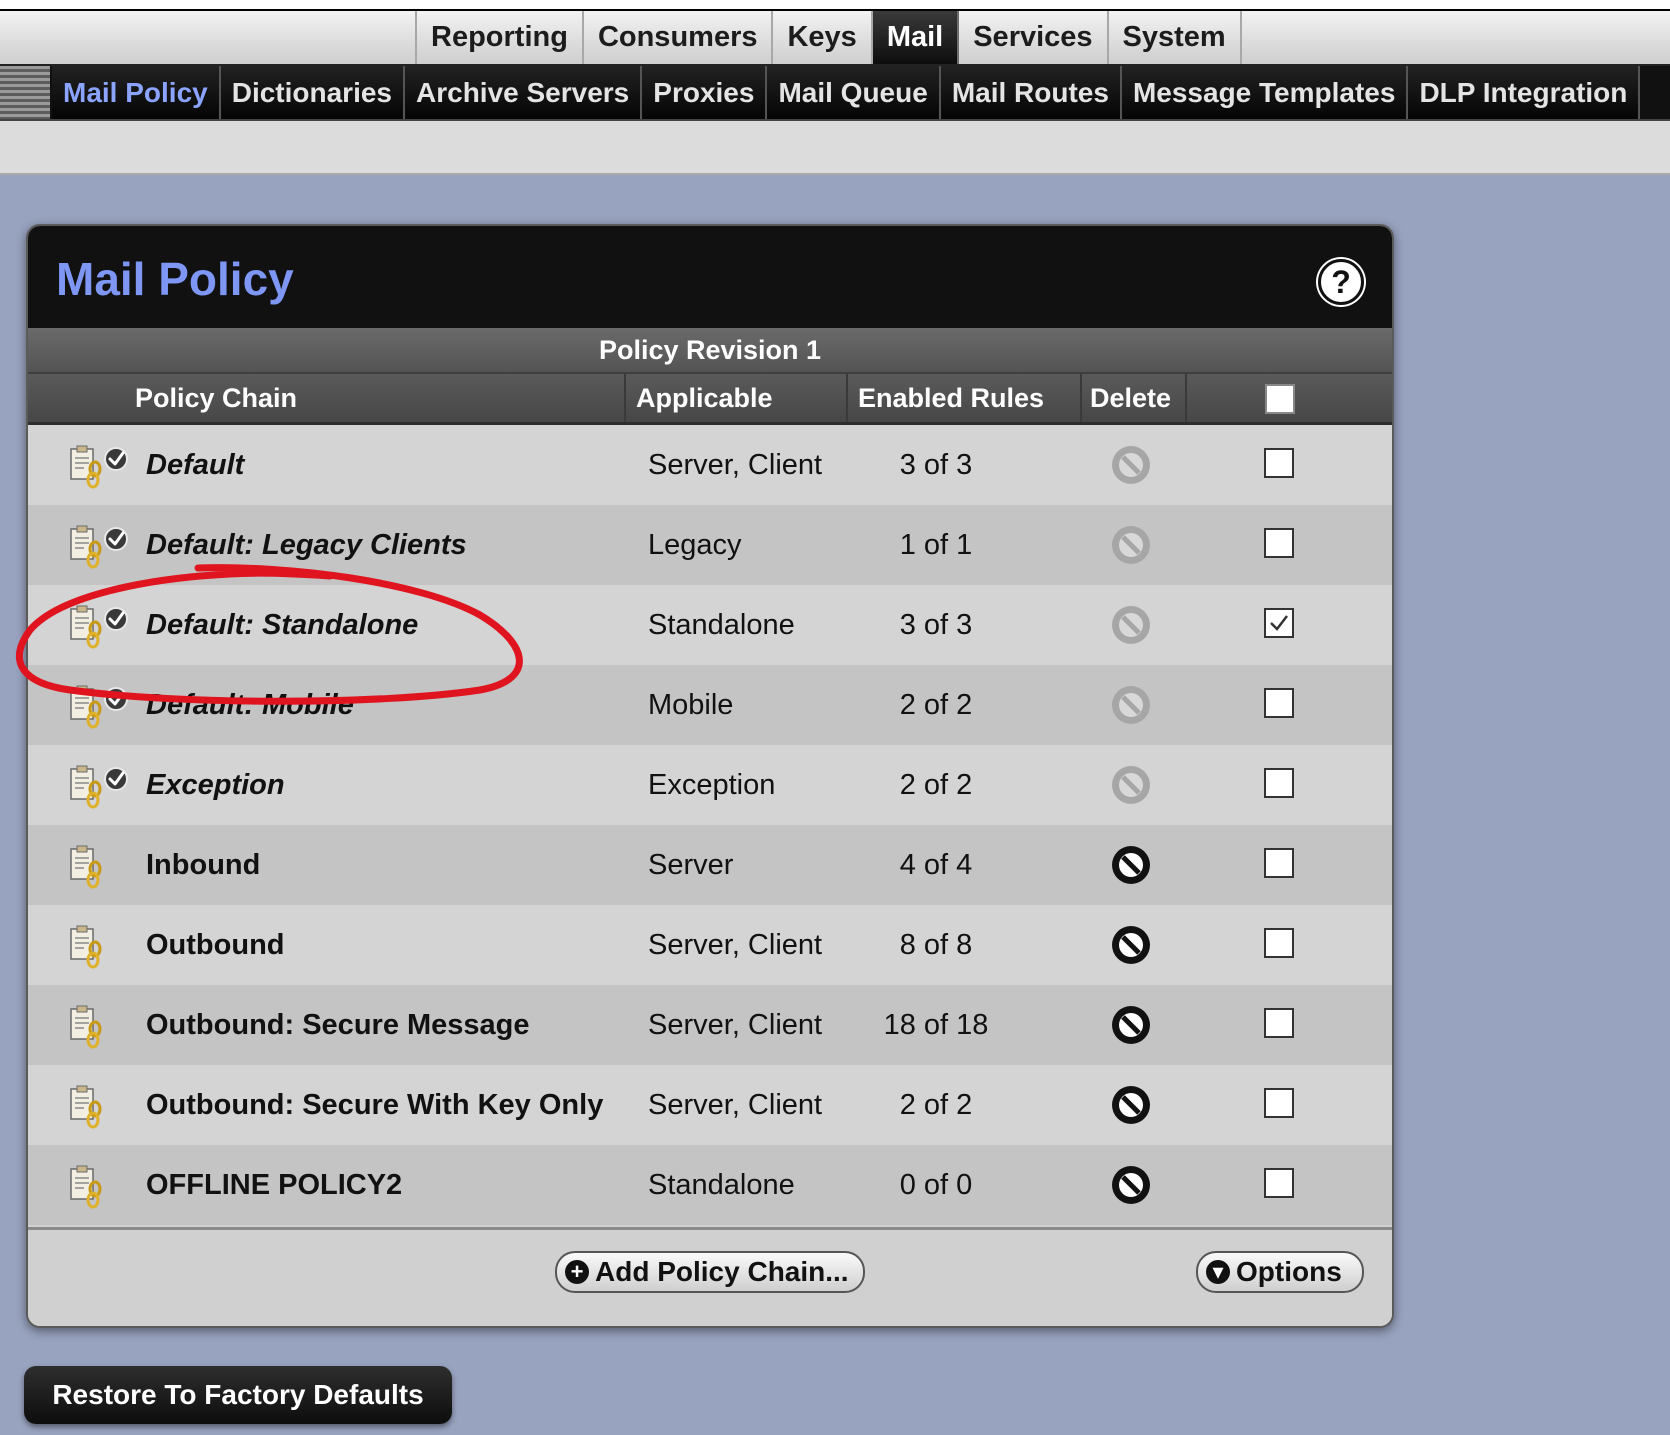 The height and width of the screenshot is (1435, 1670). I want to click on table-row: Exception Exception 2 of 2, so click(710, 785).